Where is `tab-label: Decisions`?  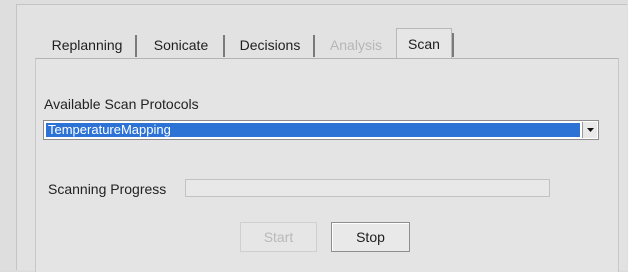 tab-label: Decisions is located at coordinates (270, 45).